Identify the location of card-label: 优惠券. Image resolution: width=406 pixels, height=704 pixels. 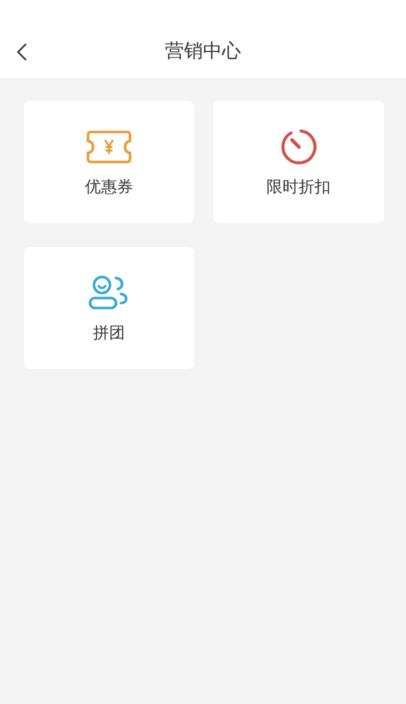
(109, 187).